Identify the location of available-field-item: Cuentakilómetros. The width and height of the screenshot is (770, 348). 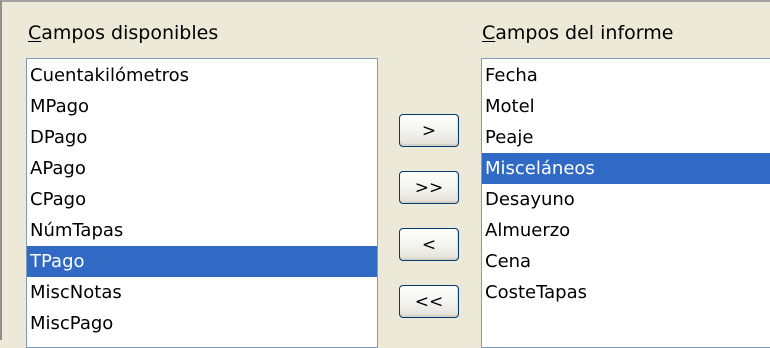
(202, 75).